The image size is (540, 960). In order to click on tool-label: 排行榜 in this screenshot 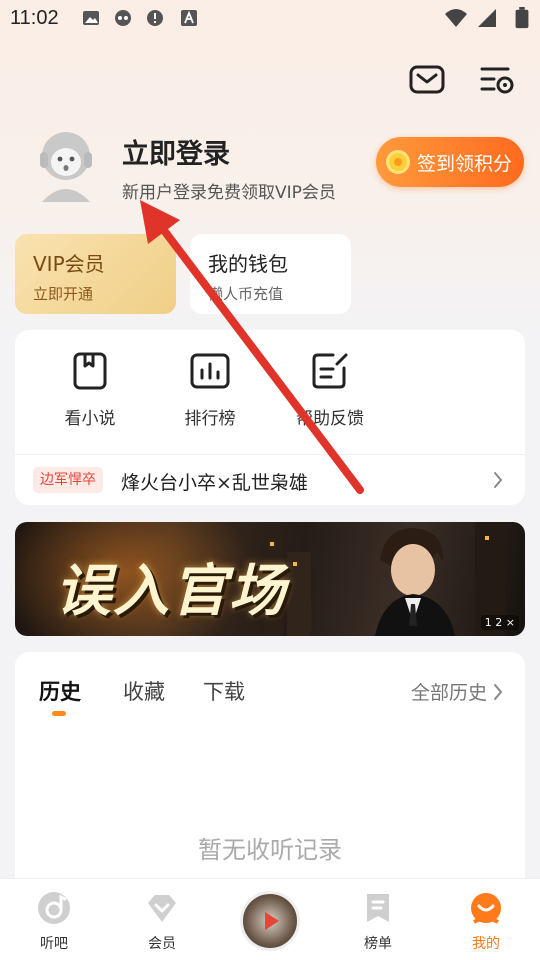, I will do `click(210, 419)`.